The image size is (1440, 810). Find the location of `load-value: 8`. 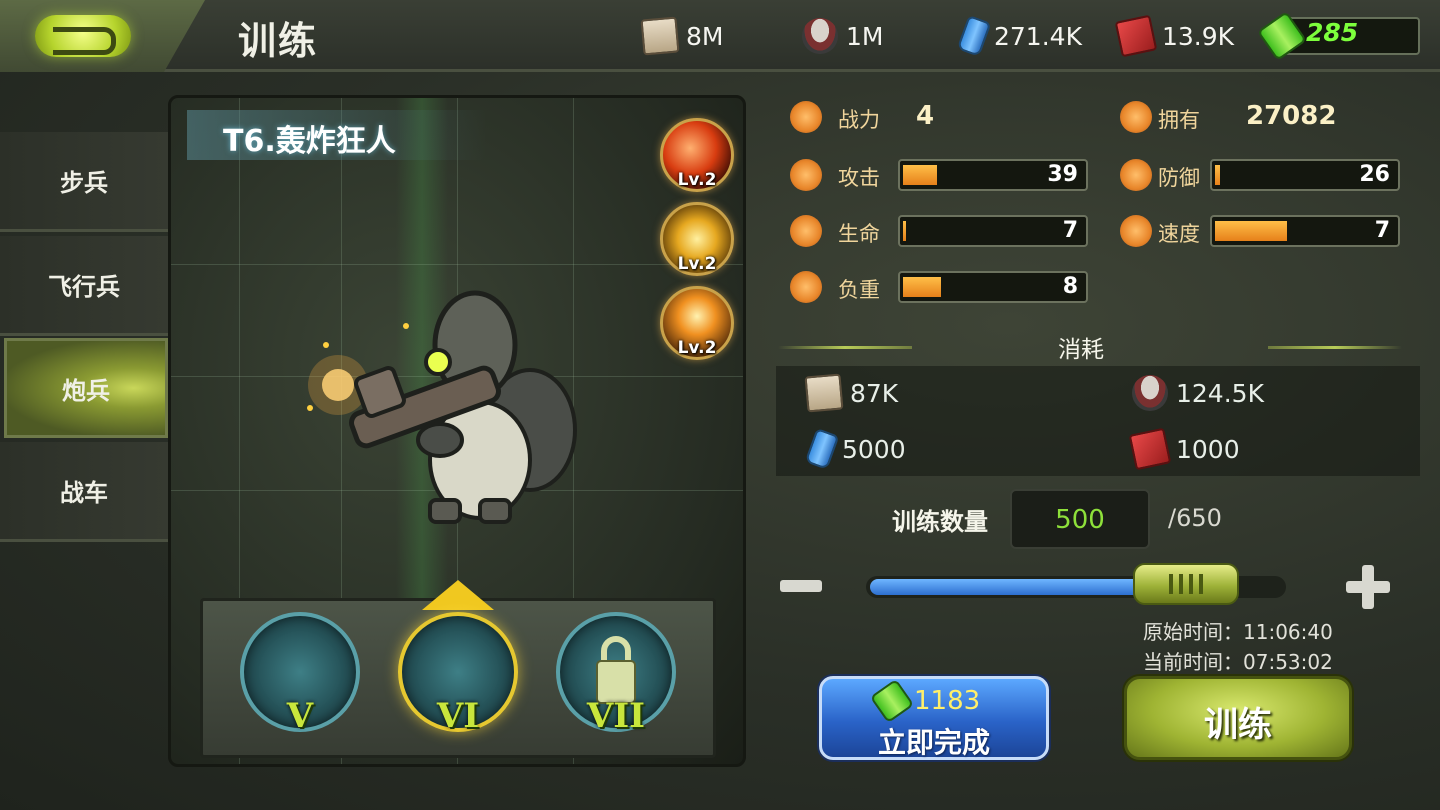

load-value: 8 is located at coordinates (1070, 286).